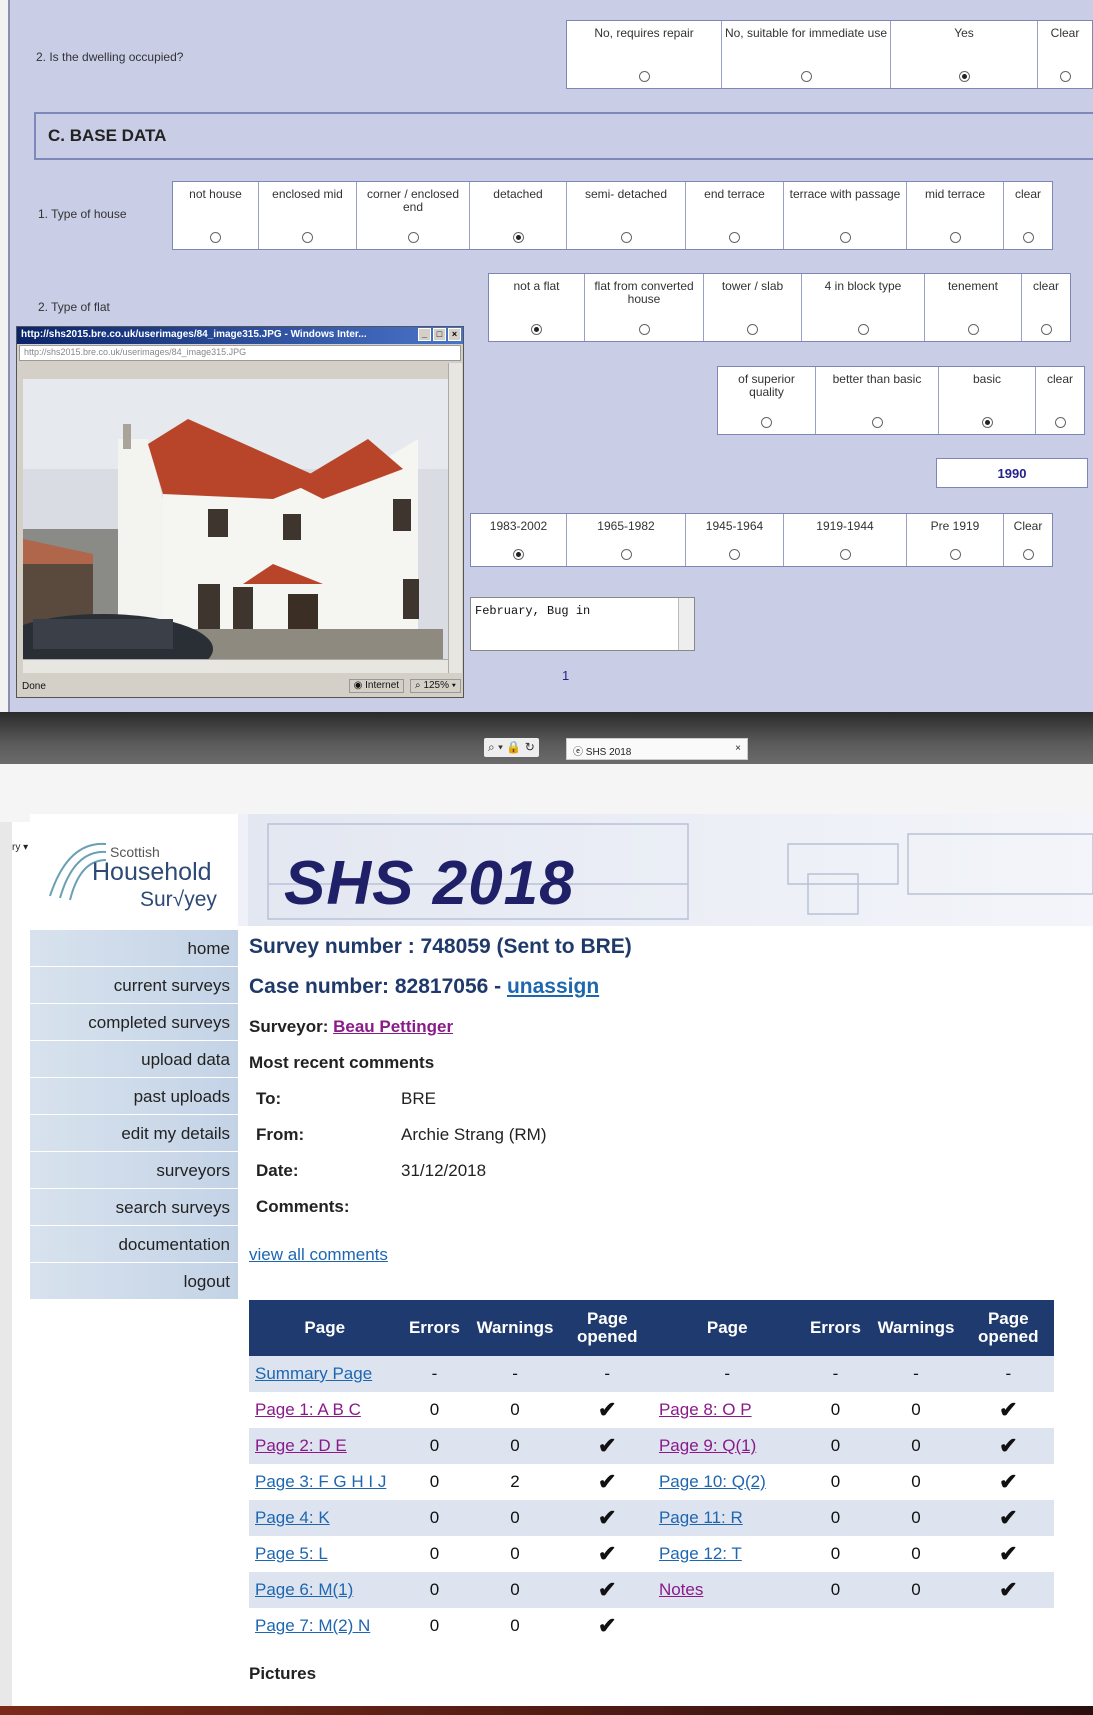 Image resolution: width=1093 pixels, height=1715 pixels. Describe the element at coordinates (216, 215) in the screenshot. I see `radio-option: not house` at that location.